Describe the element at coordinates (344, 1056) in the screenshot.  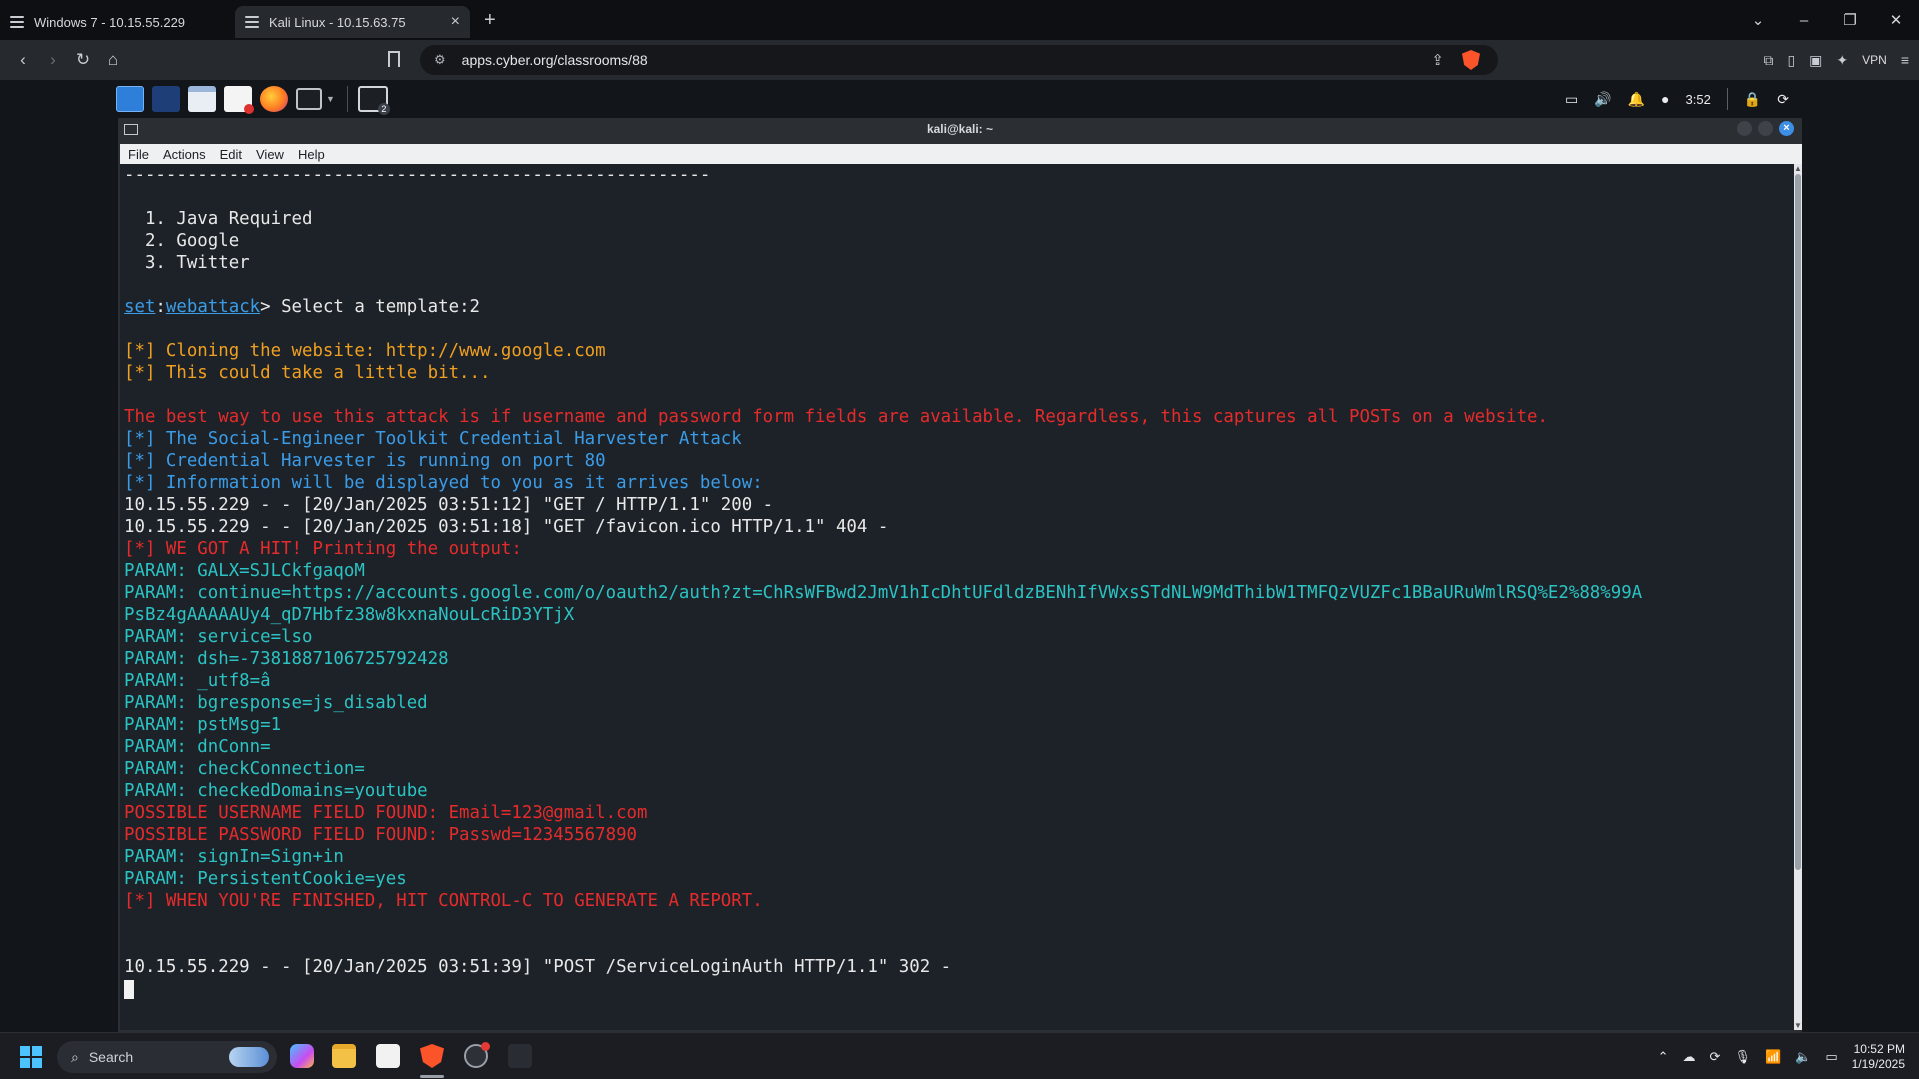
I see `file-explorer-icon` at that location.